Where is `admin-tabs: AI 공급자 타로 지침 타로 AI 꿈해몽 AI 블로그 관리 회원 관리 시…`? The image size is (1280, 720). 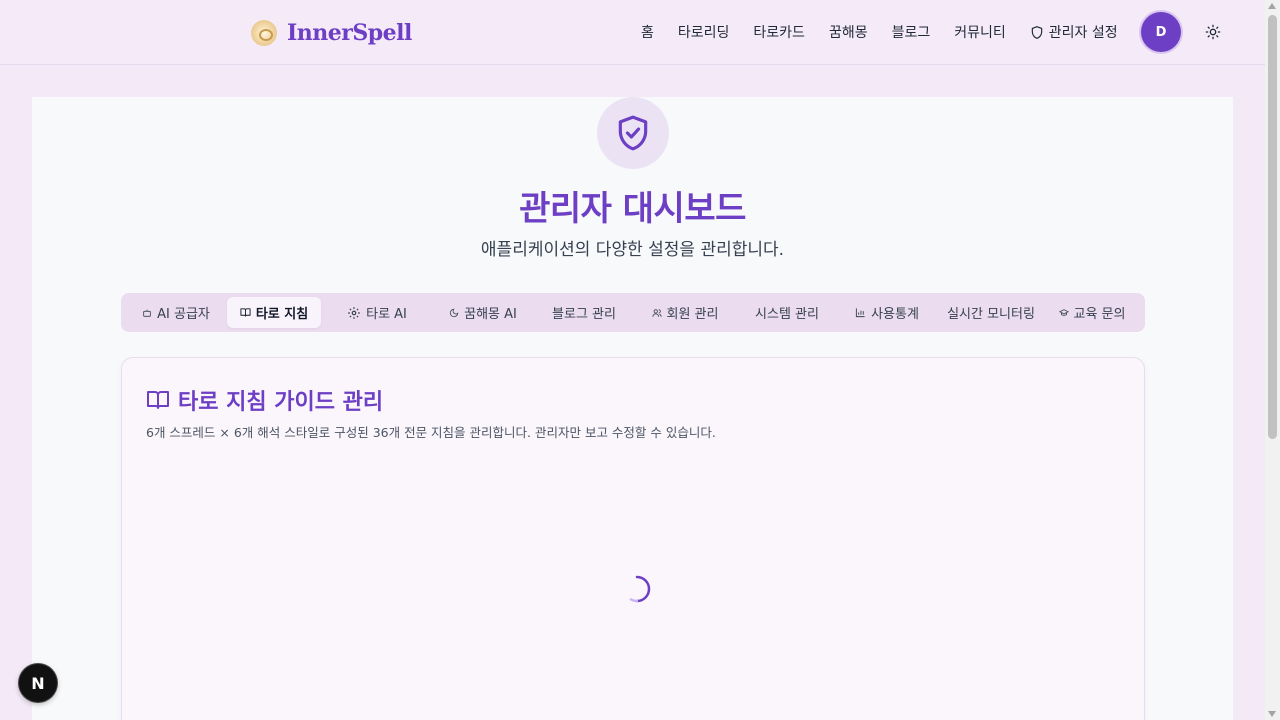
admin-tabs: AI 공급자 타로 지침 타로 AI 꿈해몽 AI 블로그 관리 회원 관리 시… is located at coordinates (633, 312).